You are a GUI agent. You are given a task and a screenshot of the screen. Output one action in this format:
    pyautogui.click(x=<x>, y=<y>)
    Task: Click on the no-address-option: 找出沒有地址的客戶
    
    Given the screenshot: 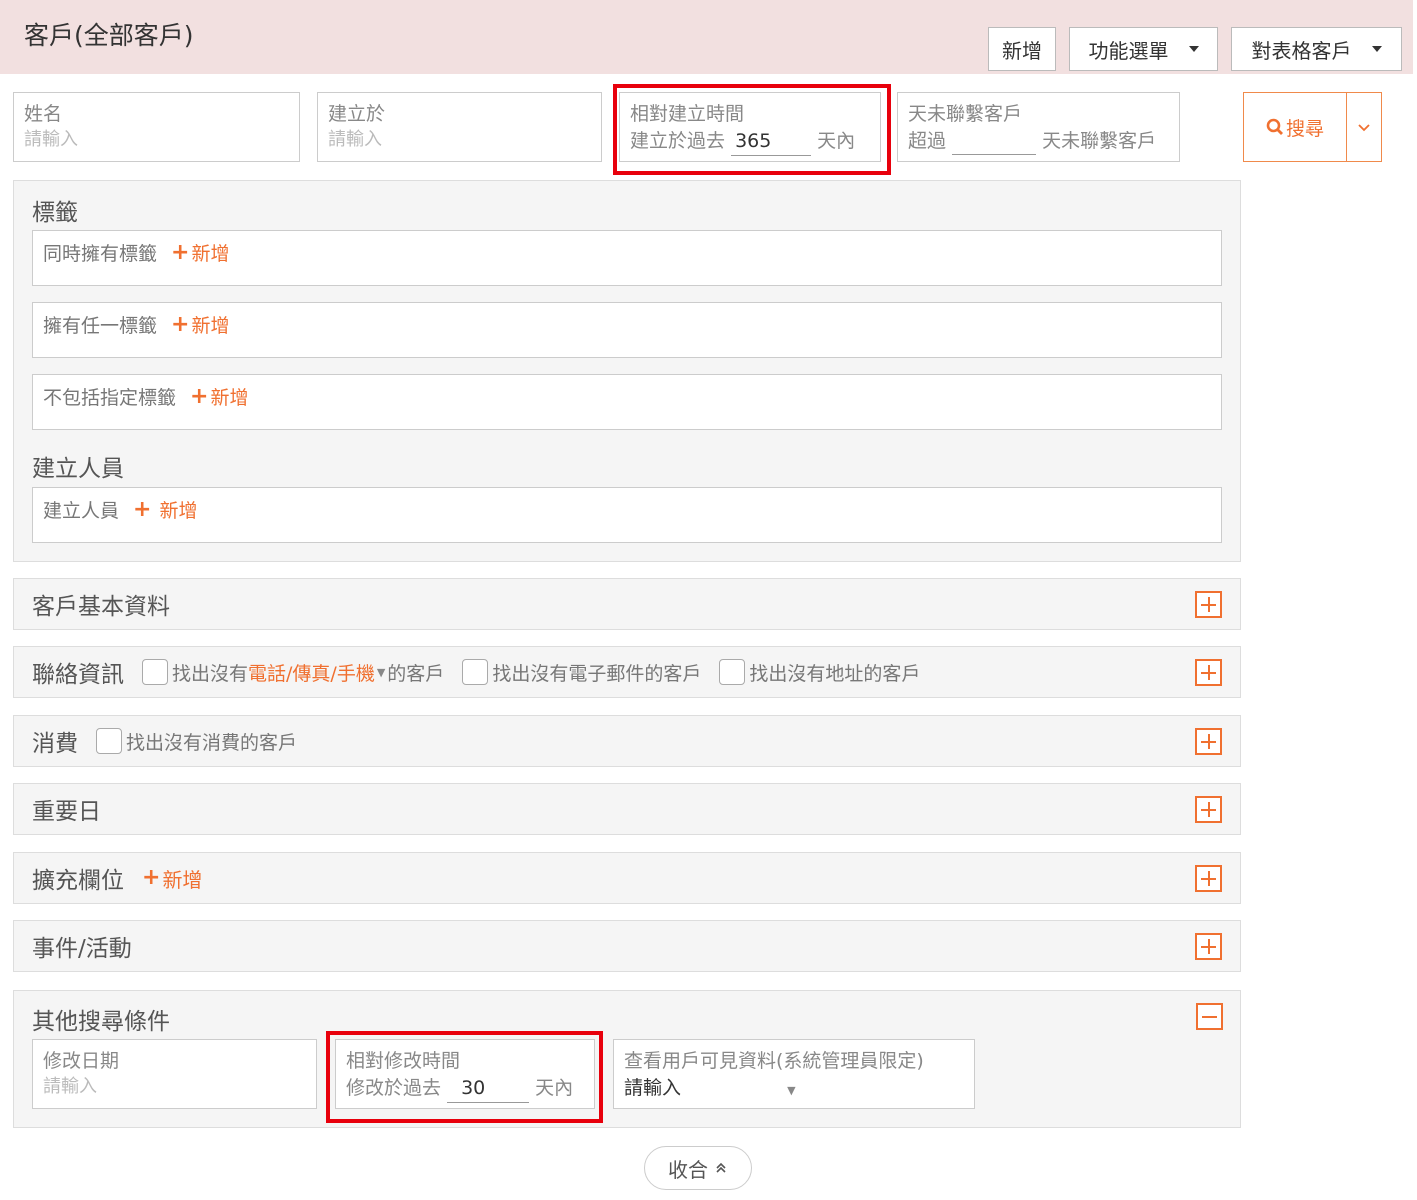 What is the action you would take?
    pyautogui.click(x=819, y=672)
    